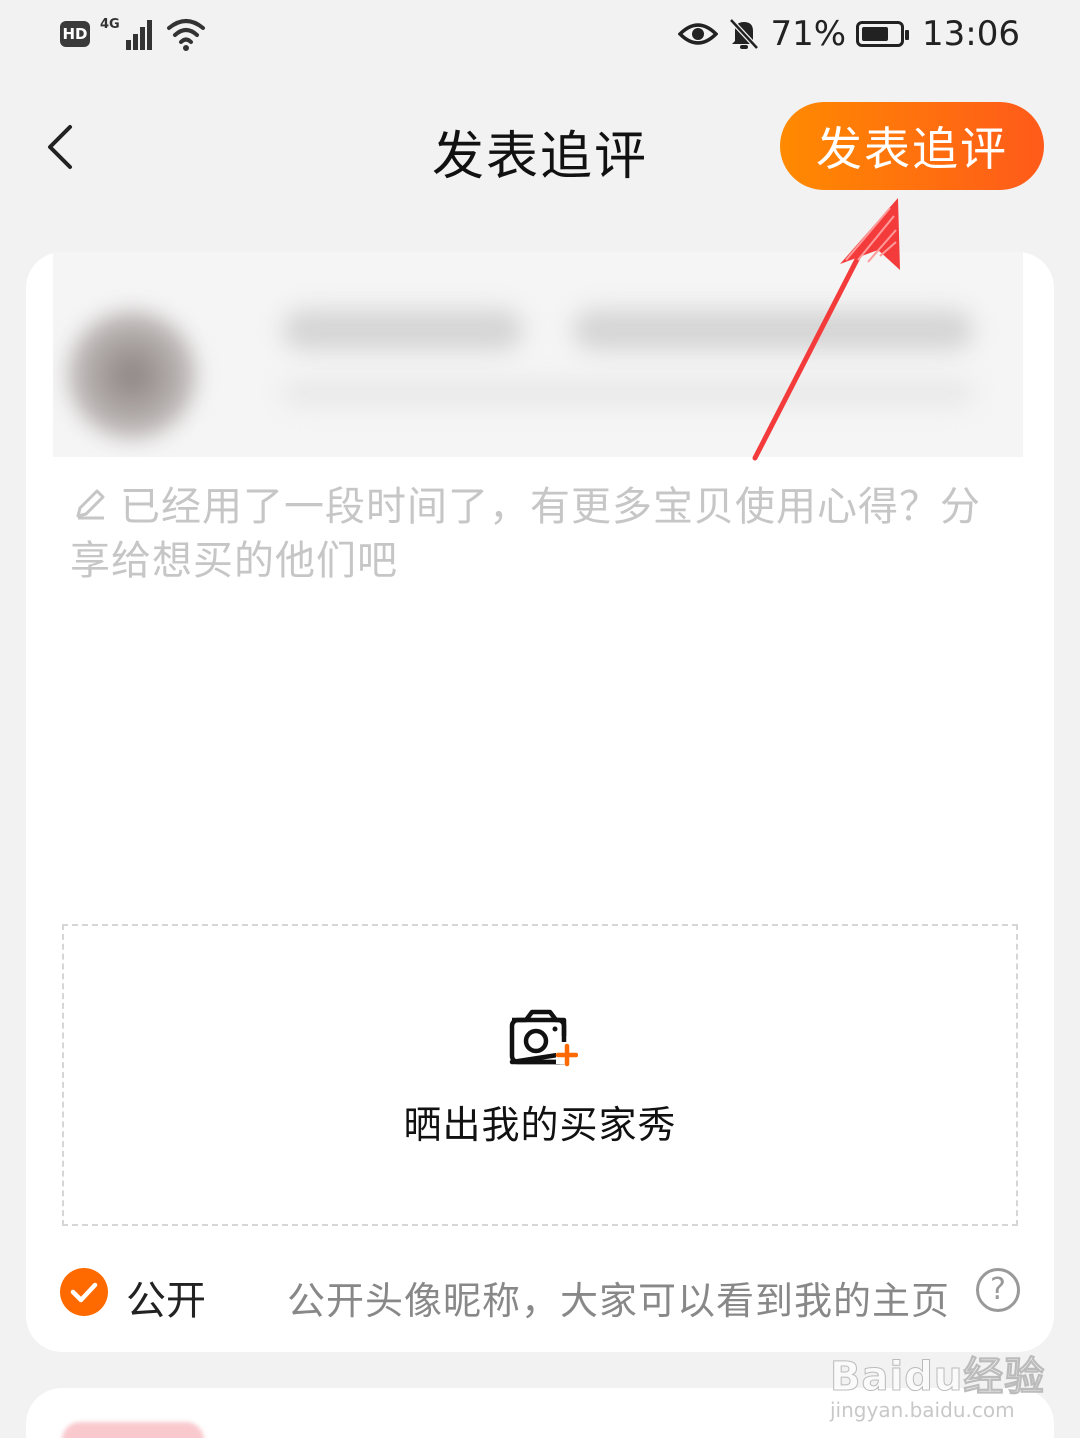  Describe the element at coordinates (90, 504) in the screenshot. I see `pencil-icon` at that location.